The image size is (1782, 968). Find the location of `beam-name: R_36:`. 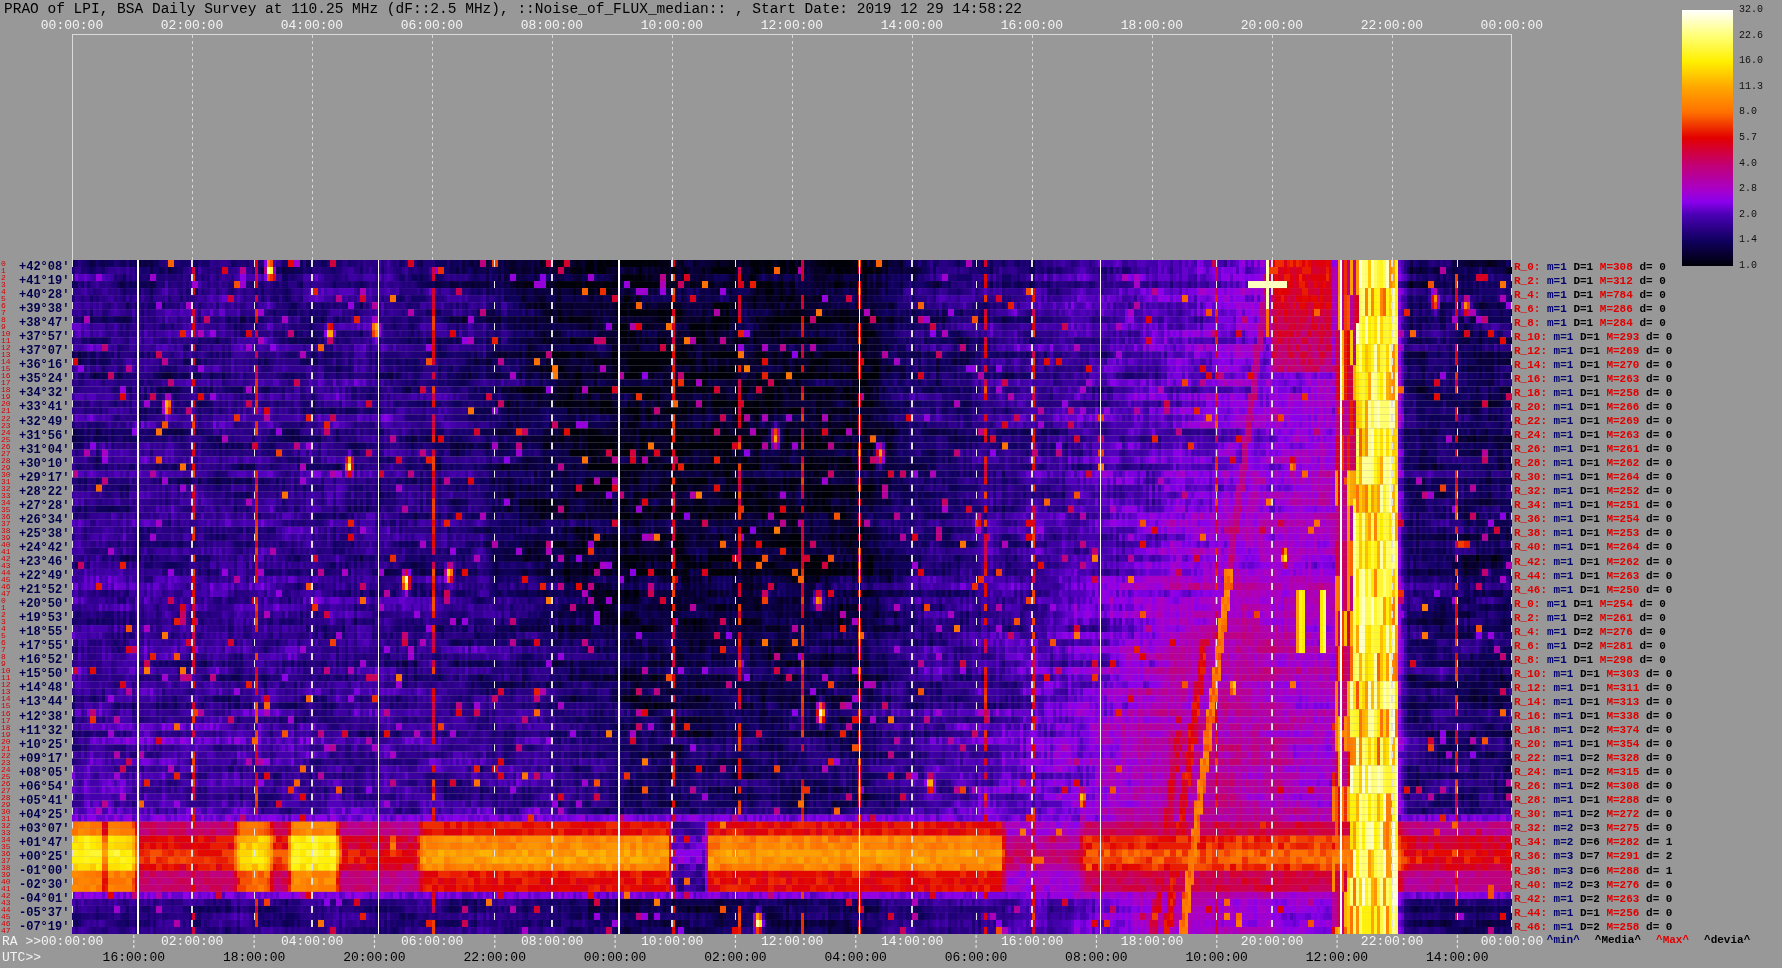

beam-name: R_36: is located at coordinates (1530, 857).